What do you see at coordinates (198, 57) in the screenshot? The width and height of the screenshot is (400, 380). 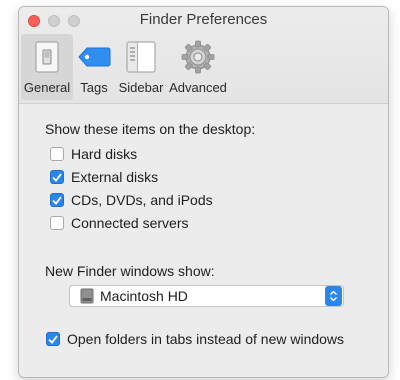 I see `gear-icon` at bounding box center [198, 57].